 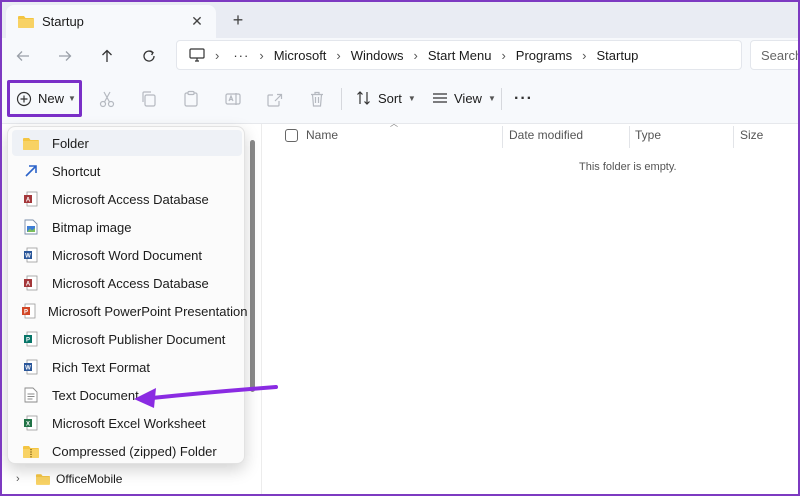 I want to click on toolbar-divider, so click(x=341, y=99).